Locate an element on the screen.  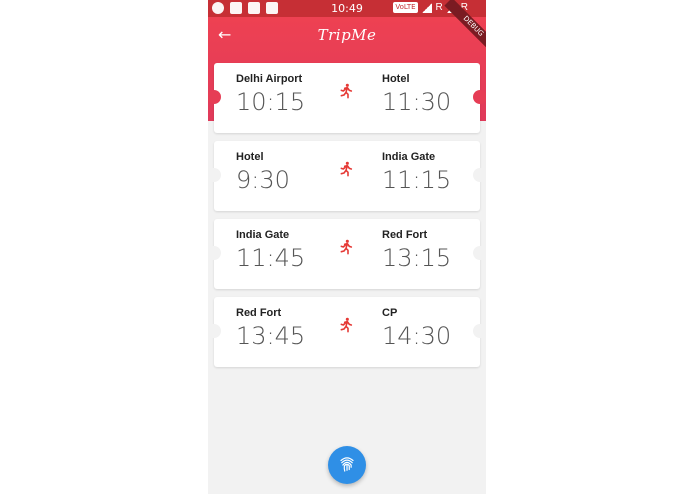
volte-badge: VoLTE is located at coordinates (405, 7).